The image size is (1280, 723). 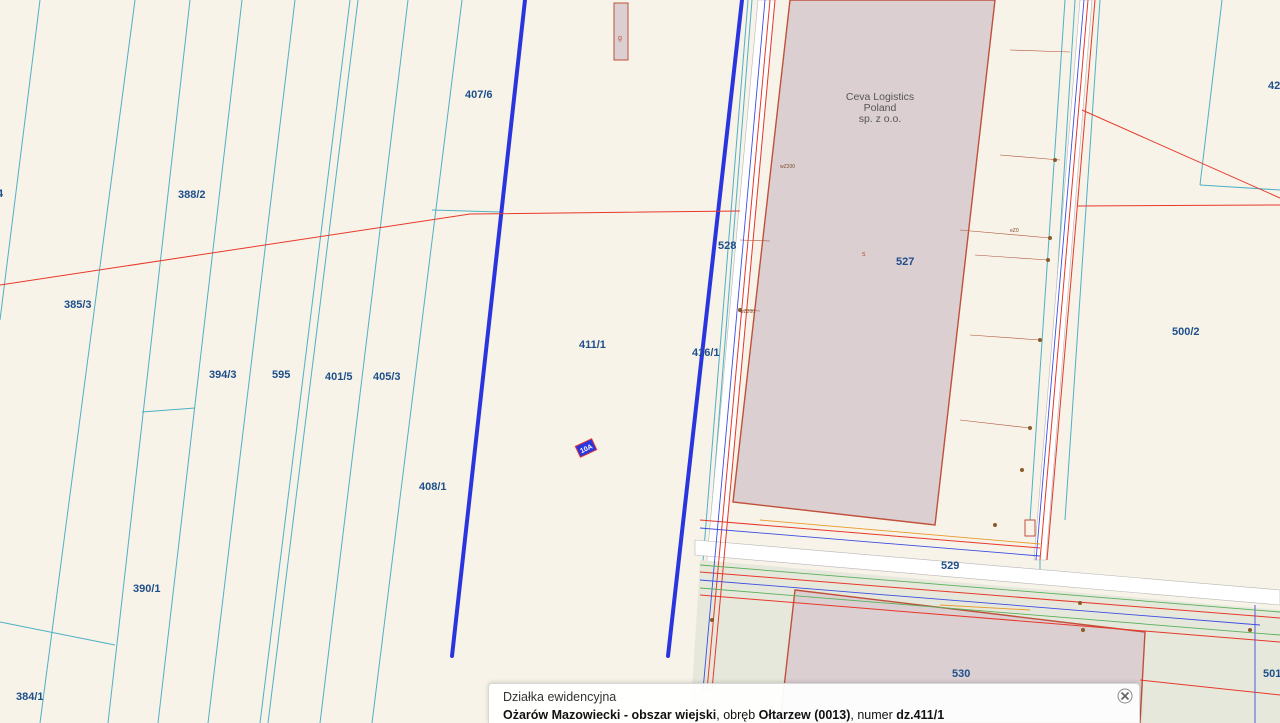 What do you see at coordinates (873, 715) in the screenshot?
I see `info-box-number-prefix: , numer` at bounding box center [873, 715].